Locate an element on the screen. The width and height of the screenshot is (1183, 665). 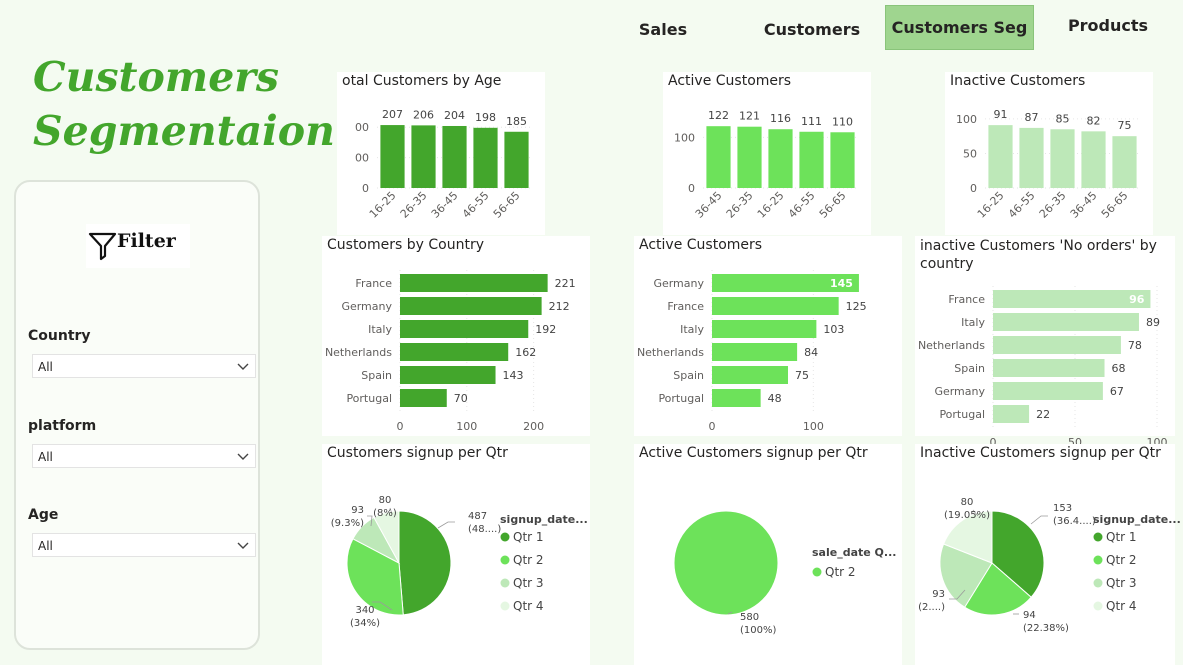
category-label: Italy is located at coordinates (692, 329).